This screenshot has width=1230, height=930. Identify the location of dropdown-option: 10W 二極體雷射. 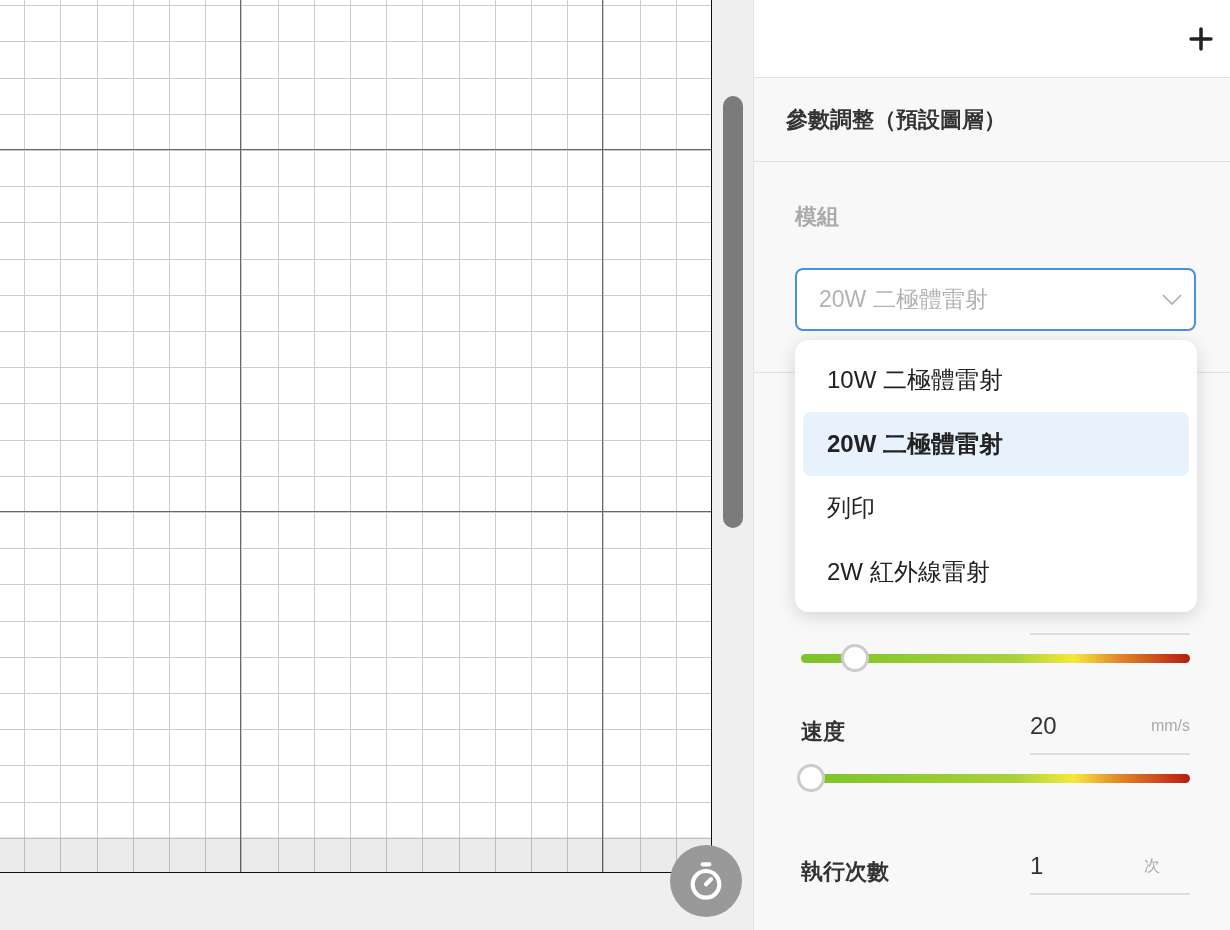
(996, 380).